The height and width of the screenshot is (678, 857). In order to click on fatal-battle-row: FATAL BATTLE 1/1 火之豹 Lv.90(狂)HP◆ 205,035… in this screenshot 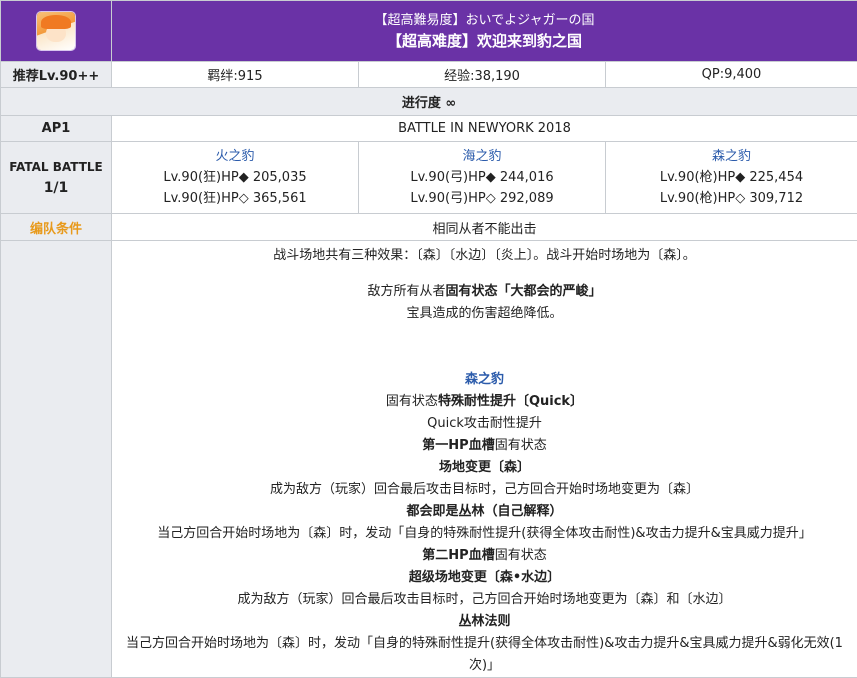, I will do `click(429, 178)`.